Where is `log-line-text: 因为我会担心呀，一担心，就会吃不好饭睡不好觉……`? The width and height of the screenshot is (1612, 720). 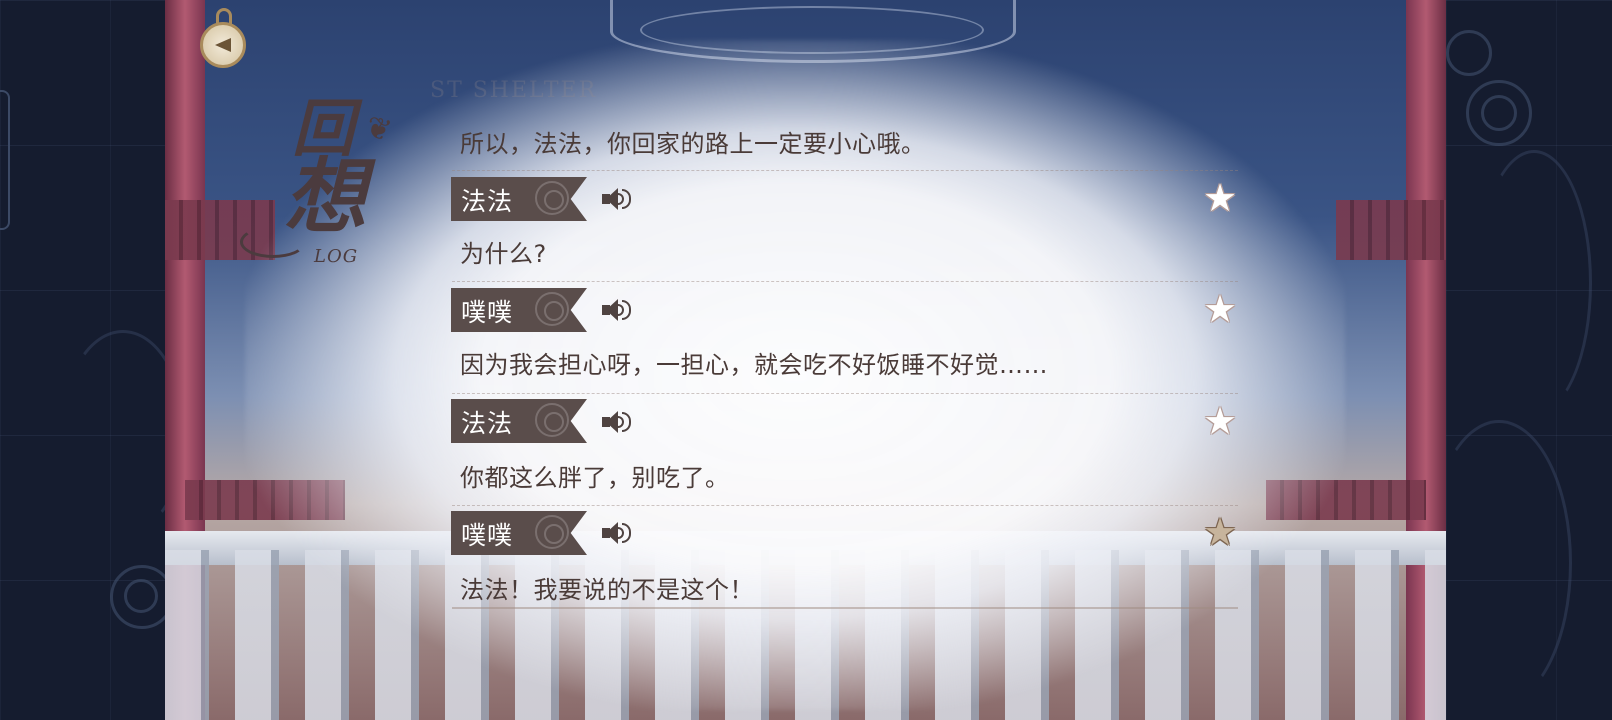
log-line-text: 因为我会担心呀，一担心，就会吃不好饭睡不好觉…… is located at coordinates (754, 365).